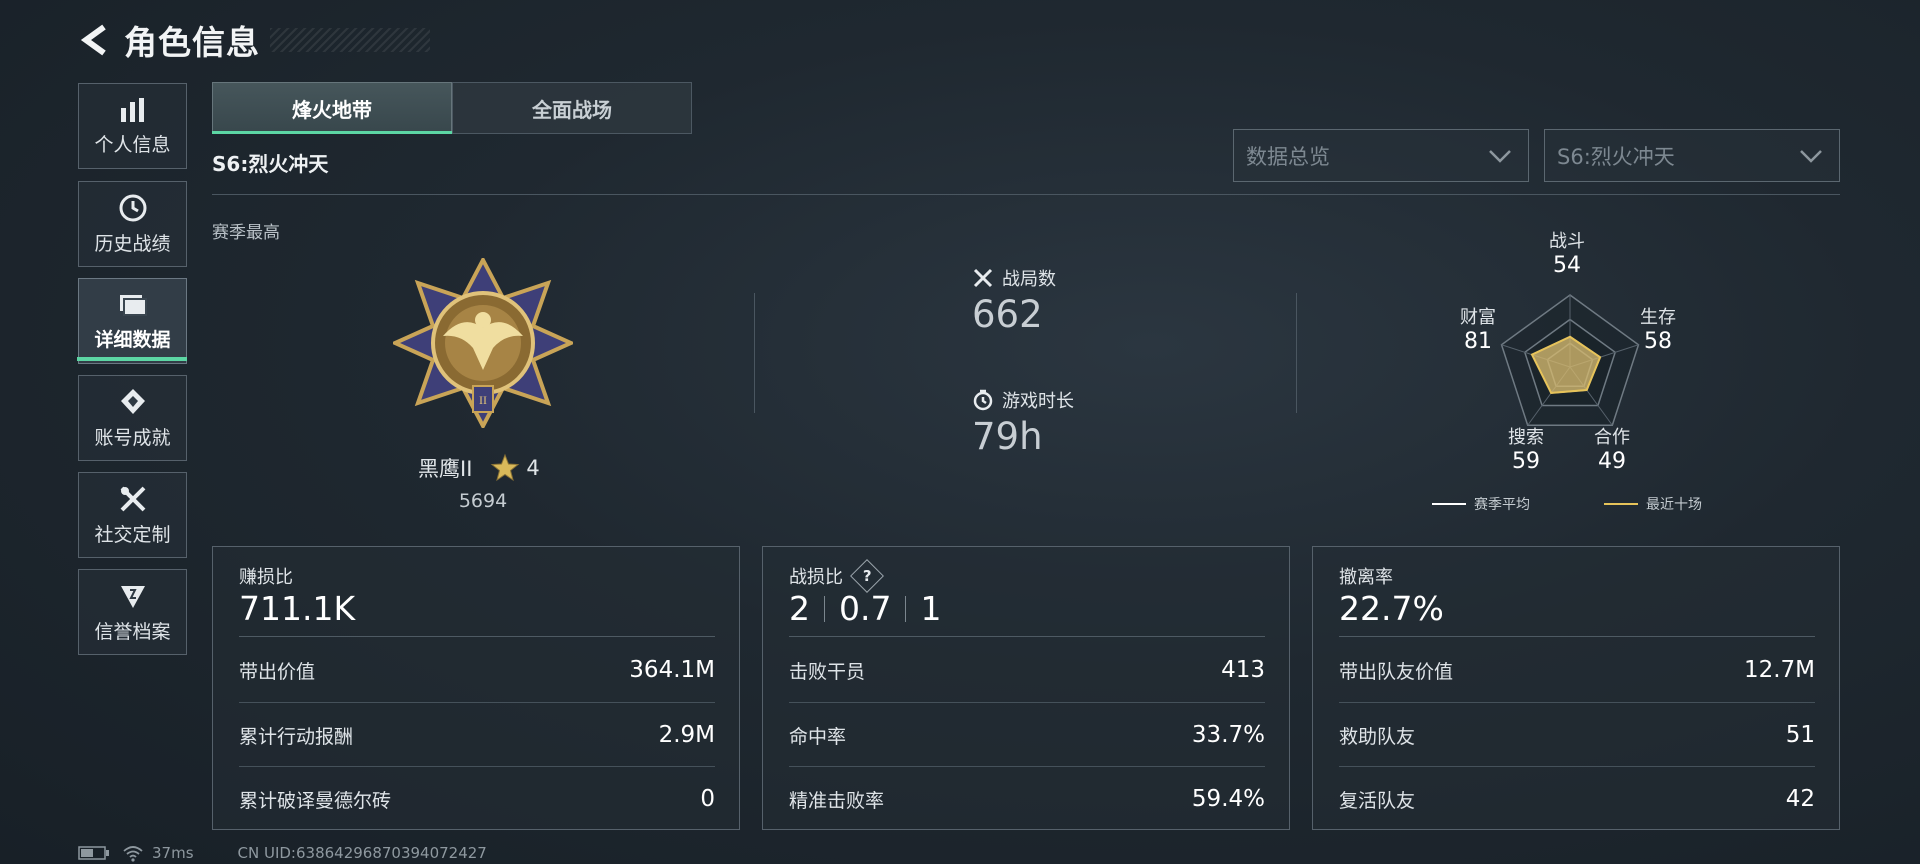 The height and width of the screenshot is (864, 1920). I want to click on tab-quanmian: 全面战场, so click(572, 108).